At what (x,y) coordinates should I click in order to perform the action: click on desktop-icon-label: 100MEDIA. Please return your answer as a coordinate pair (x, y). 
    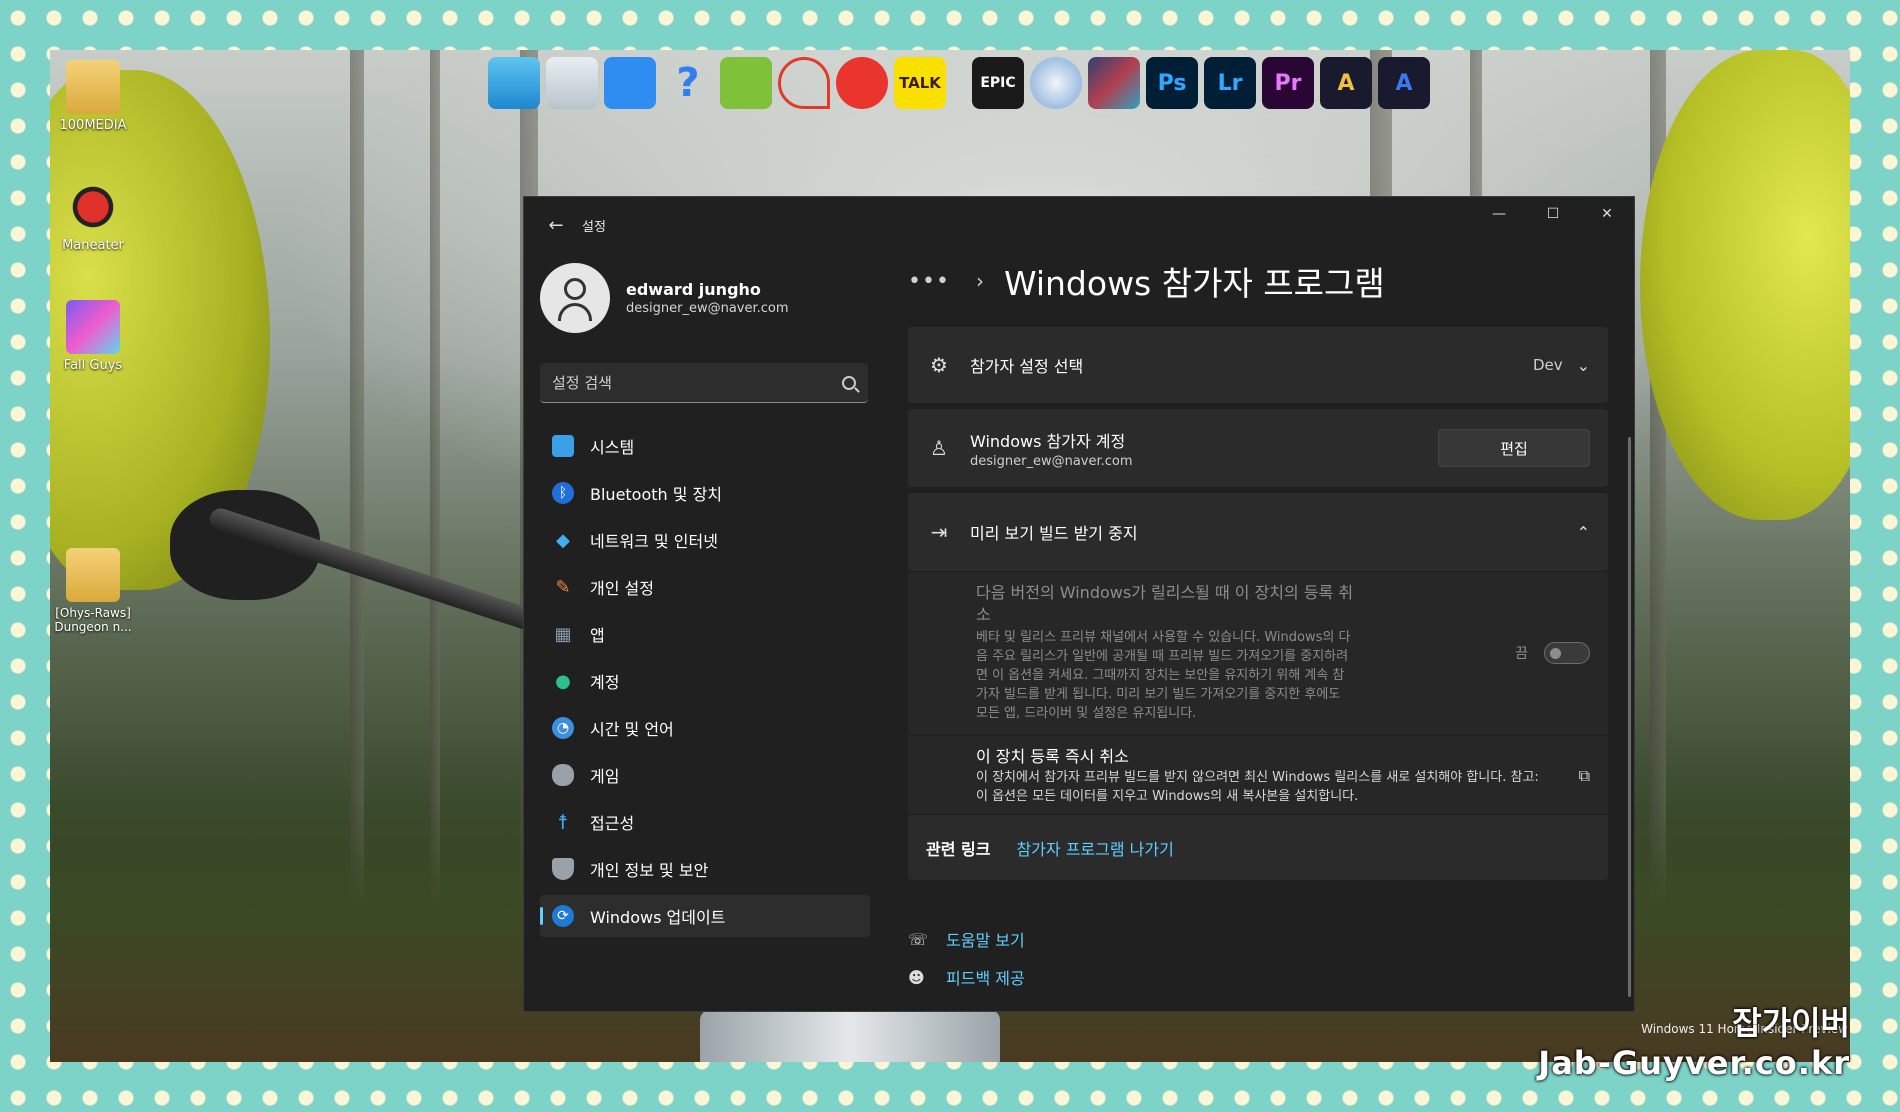
    Looking at the image, I should click on (93, 125).